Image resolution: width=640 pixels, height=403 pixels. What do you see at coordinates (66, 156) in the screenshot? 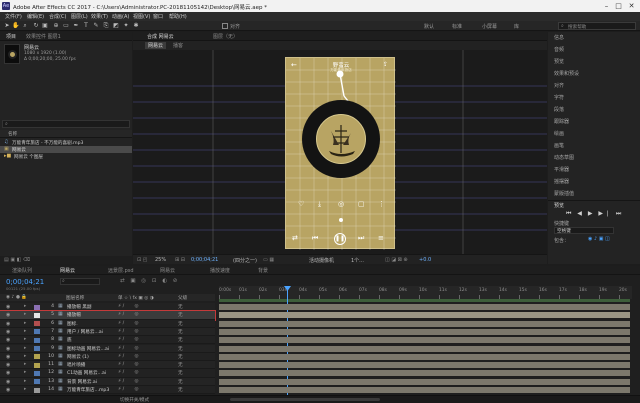
I see `project-item: ▸■ 网易云 个图层` at bounding box center [66, 156].